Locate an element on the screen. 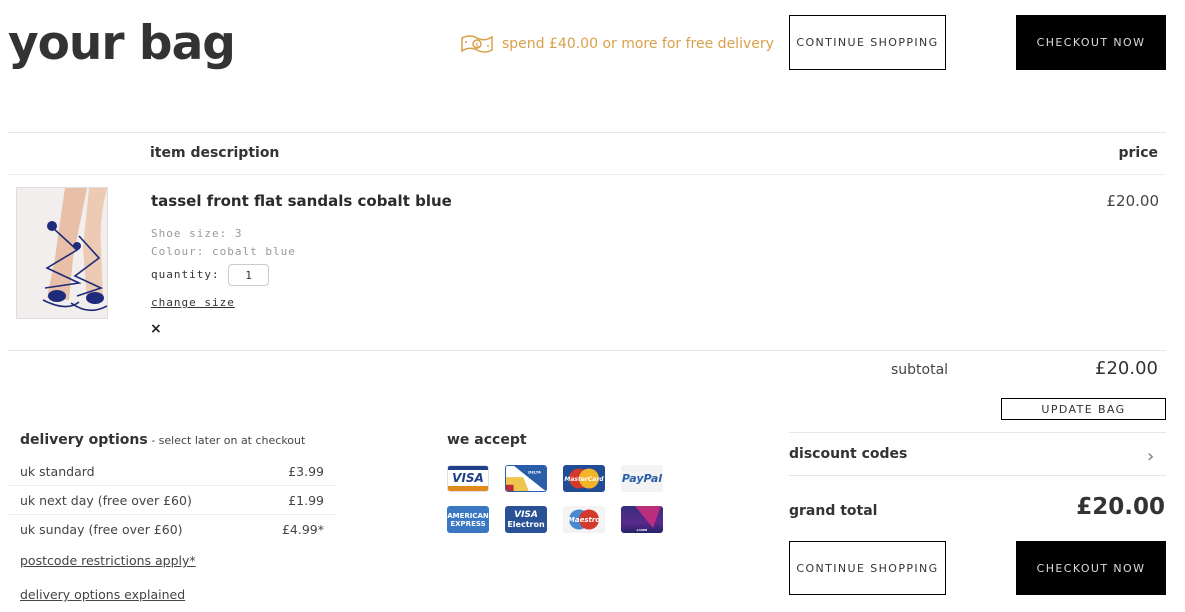 This screenshot has width=1185, height=612. visa-card-icon: VISA is located at coordinates (468, 478).